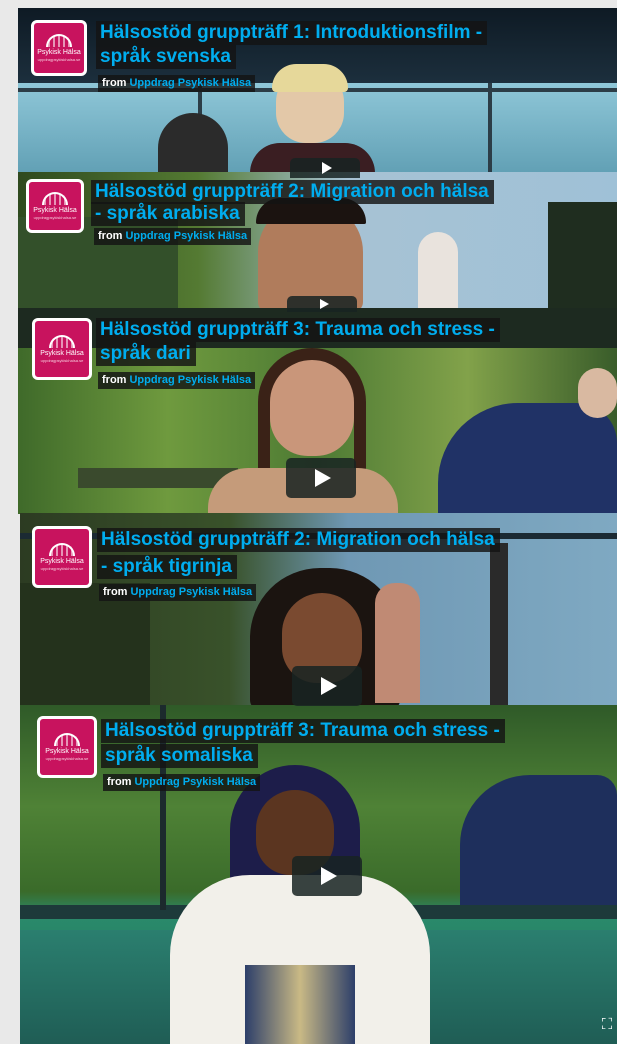 This screenshot has height=1044, width=617. I want to click on channel-logo-4: Psykisk Hälsa uppdragpsykiskhalsa.se, so click(62, 557).